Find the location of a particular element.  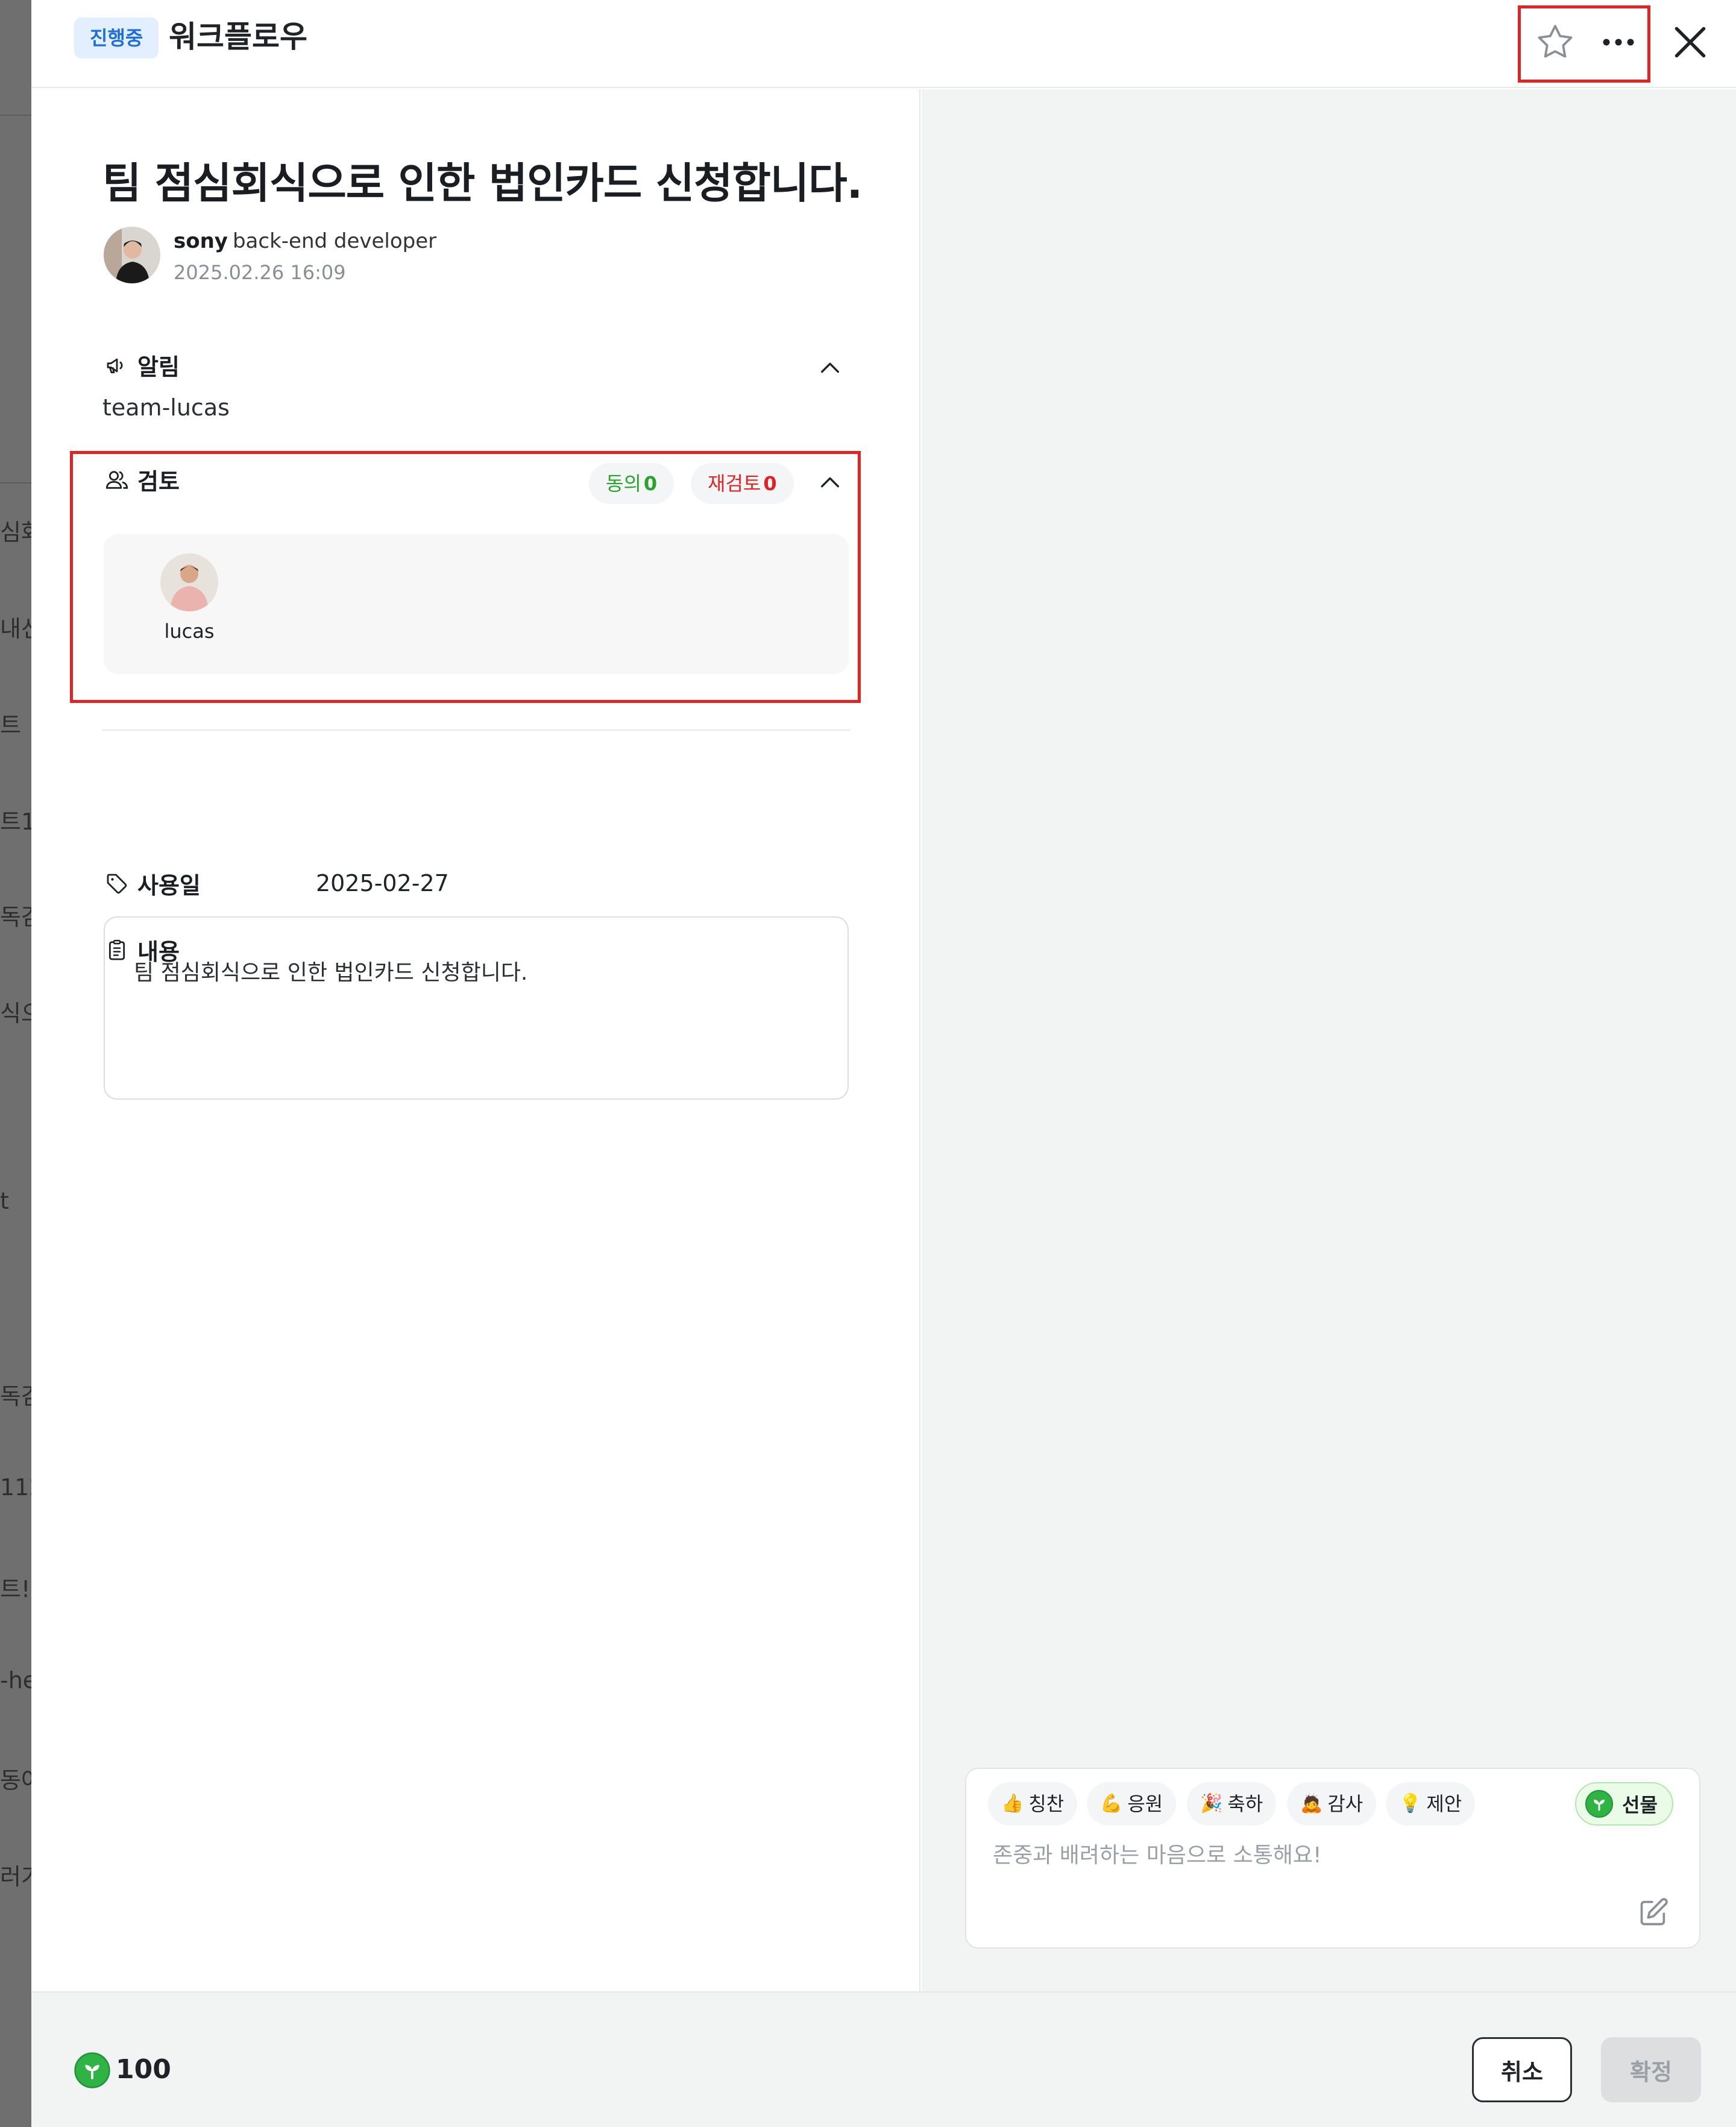

author-avatar is located at coordinates (132, 255).